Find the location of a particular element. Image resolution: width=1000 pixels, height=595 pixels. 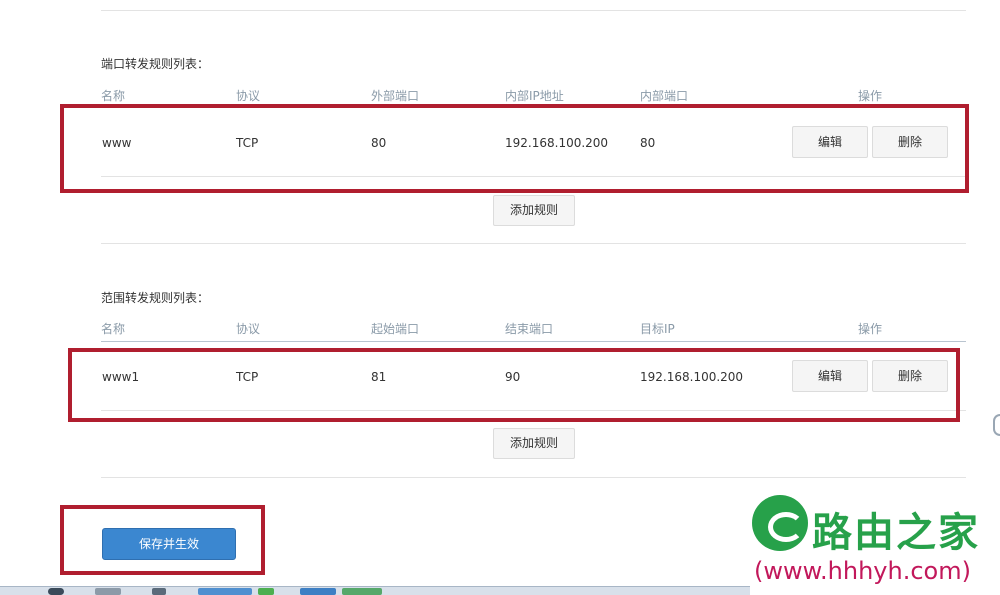

highlight-box-port-rule is located at coordinates (514, 148).